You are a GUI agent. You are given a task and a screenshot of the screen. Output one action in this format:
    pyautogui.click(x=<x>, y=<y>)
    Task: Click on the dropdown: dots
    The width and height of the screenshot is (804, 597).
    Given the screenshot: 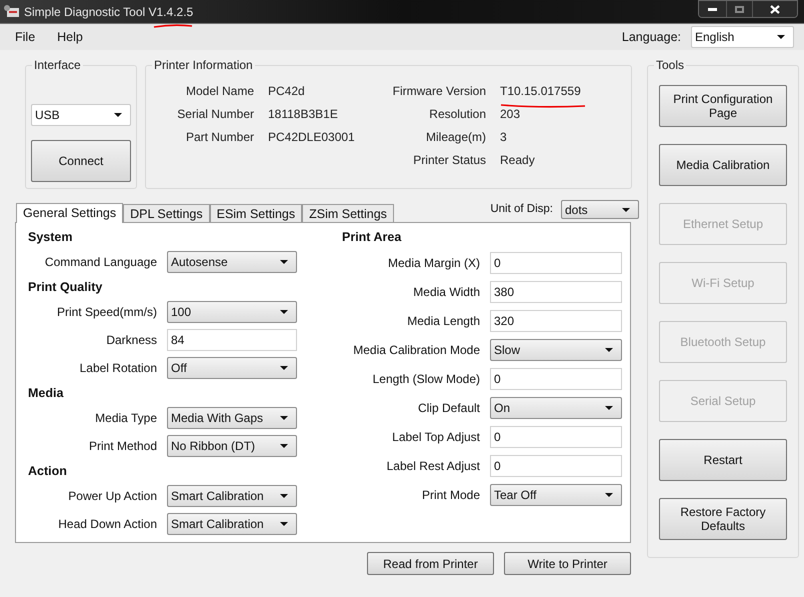 What is the action you would take?
    pyautogui.click(x=600, y=209)
    